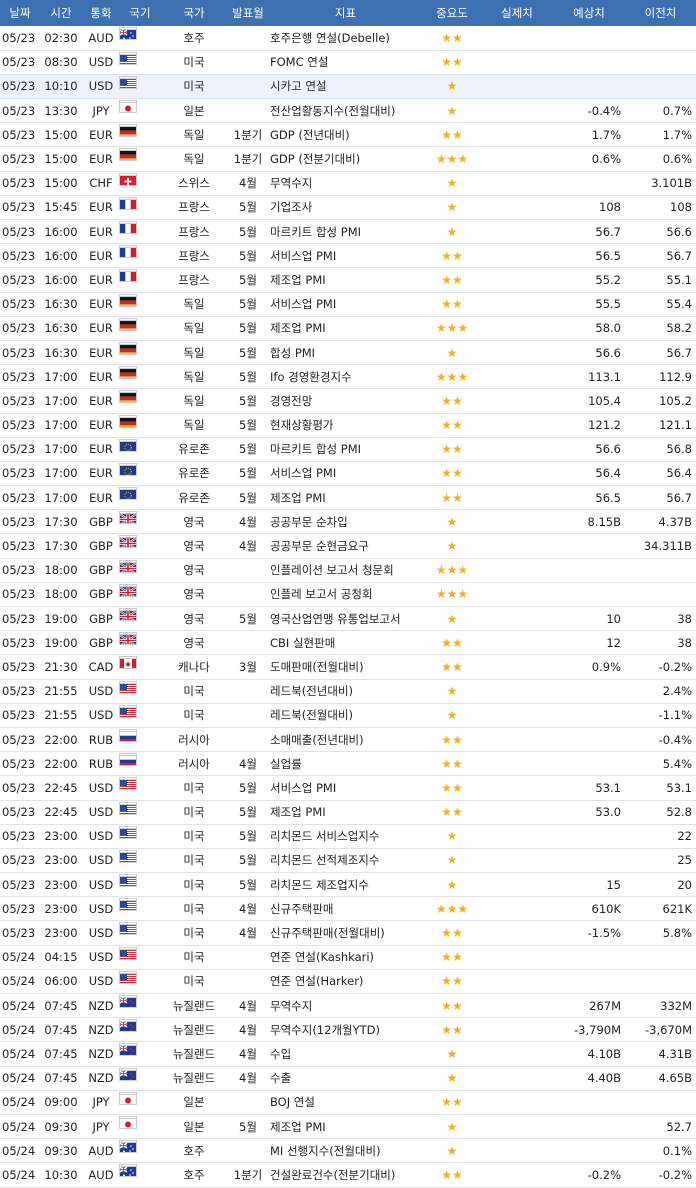  I want to click on country-cell: 미국, so click(194, 957).